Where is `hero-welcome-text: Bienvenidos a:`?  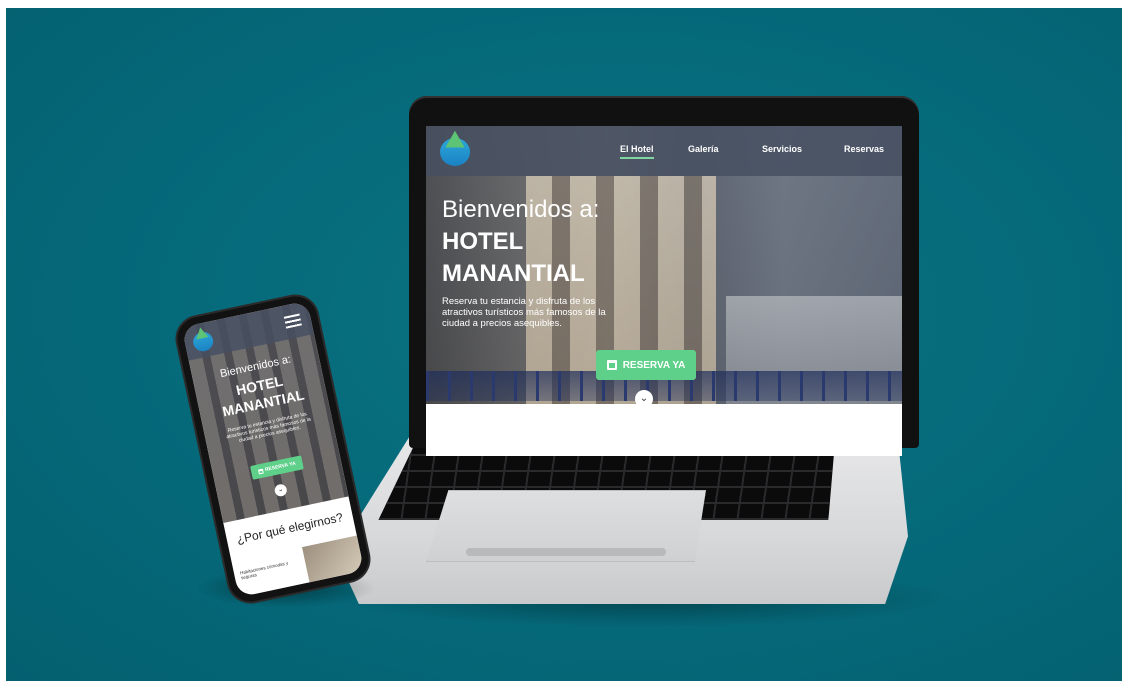
hero-welcome-text: Bienvenidos a: is located at coordinates (521, 209).